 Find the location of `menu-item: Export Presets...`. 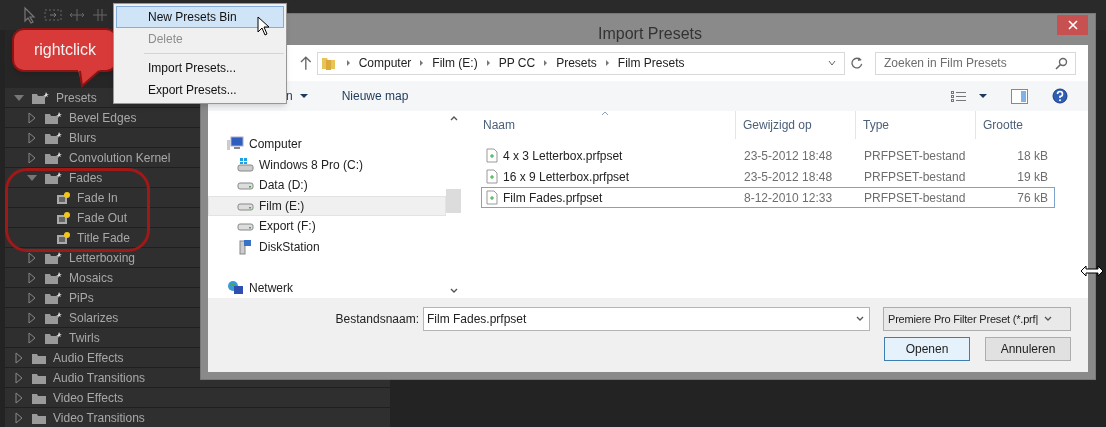

menu-item: Export Presets... is located at coordinates (200, 90).